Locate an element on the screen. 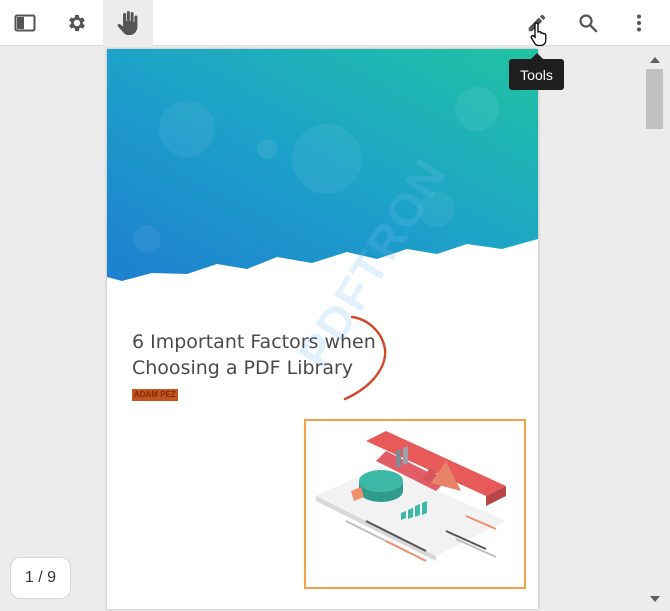  top-toolbar is located at coordinates (335, 23).